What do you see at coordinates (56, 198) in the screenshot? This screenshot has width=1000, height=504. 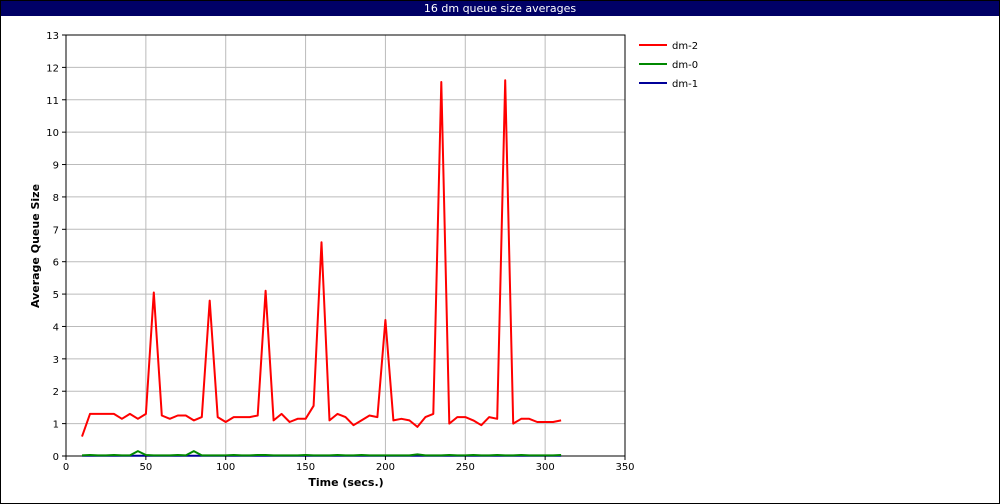 I see `y-tick-label: 8` at bounding box center [56, 198].